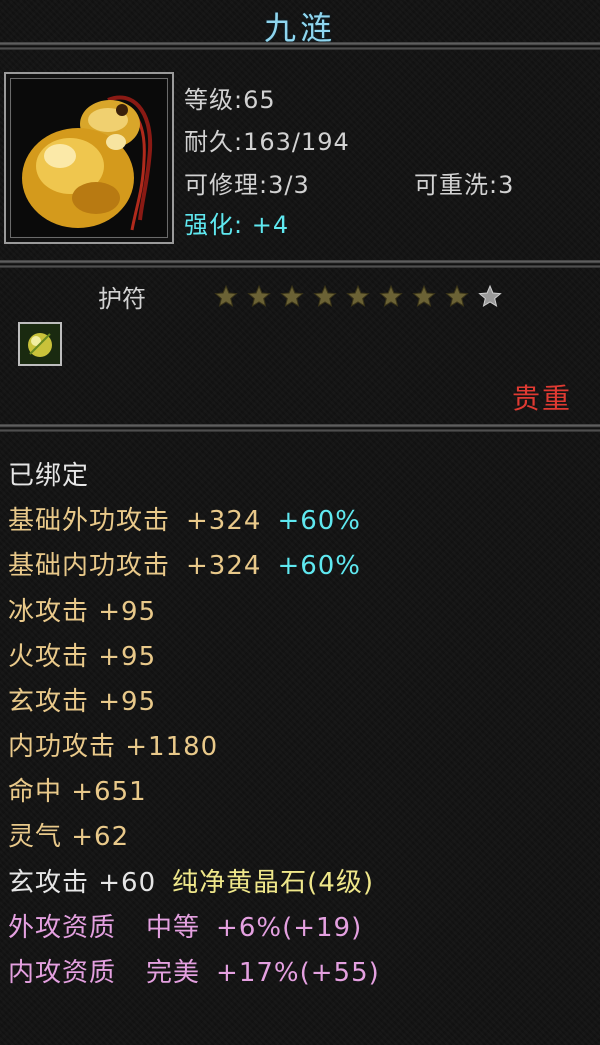 This screenshot has width=600, height=1045. What do you see at coordinates (319, 521) in the screenshot?
I see `base-outer-pct: +60%` at bounding box center [319, 521].